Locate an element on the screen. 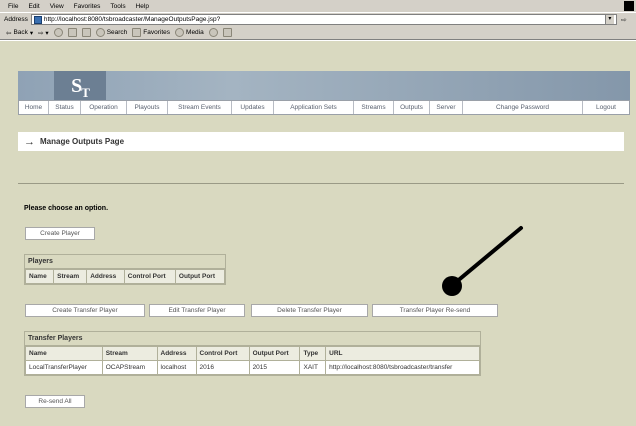  tcol-type: Type is located at coordinates (313, 353).